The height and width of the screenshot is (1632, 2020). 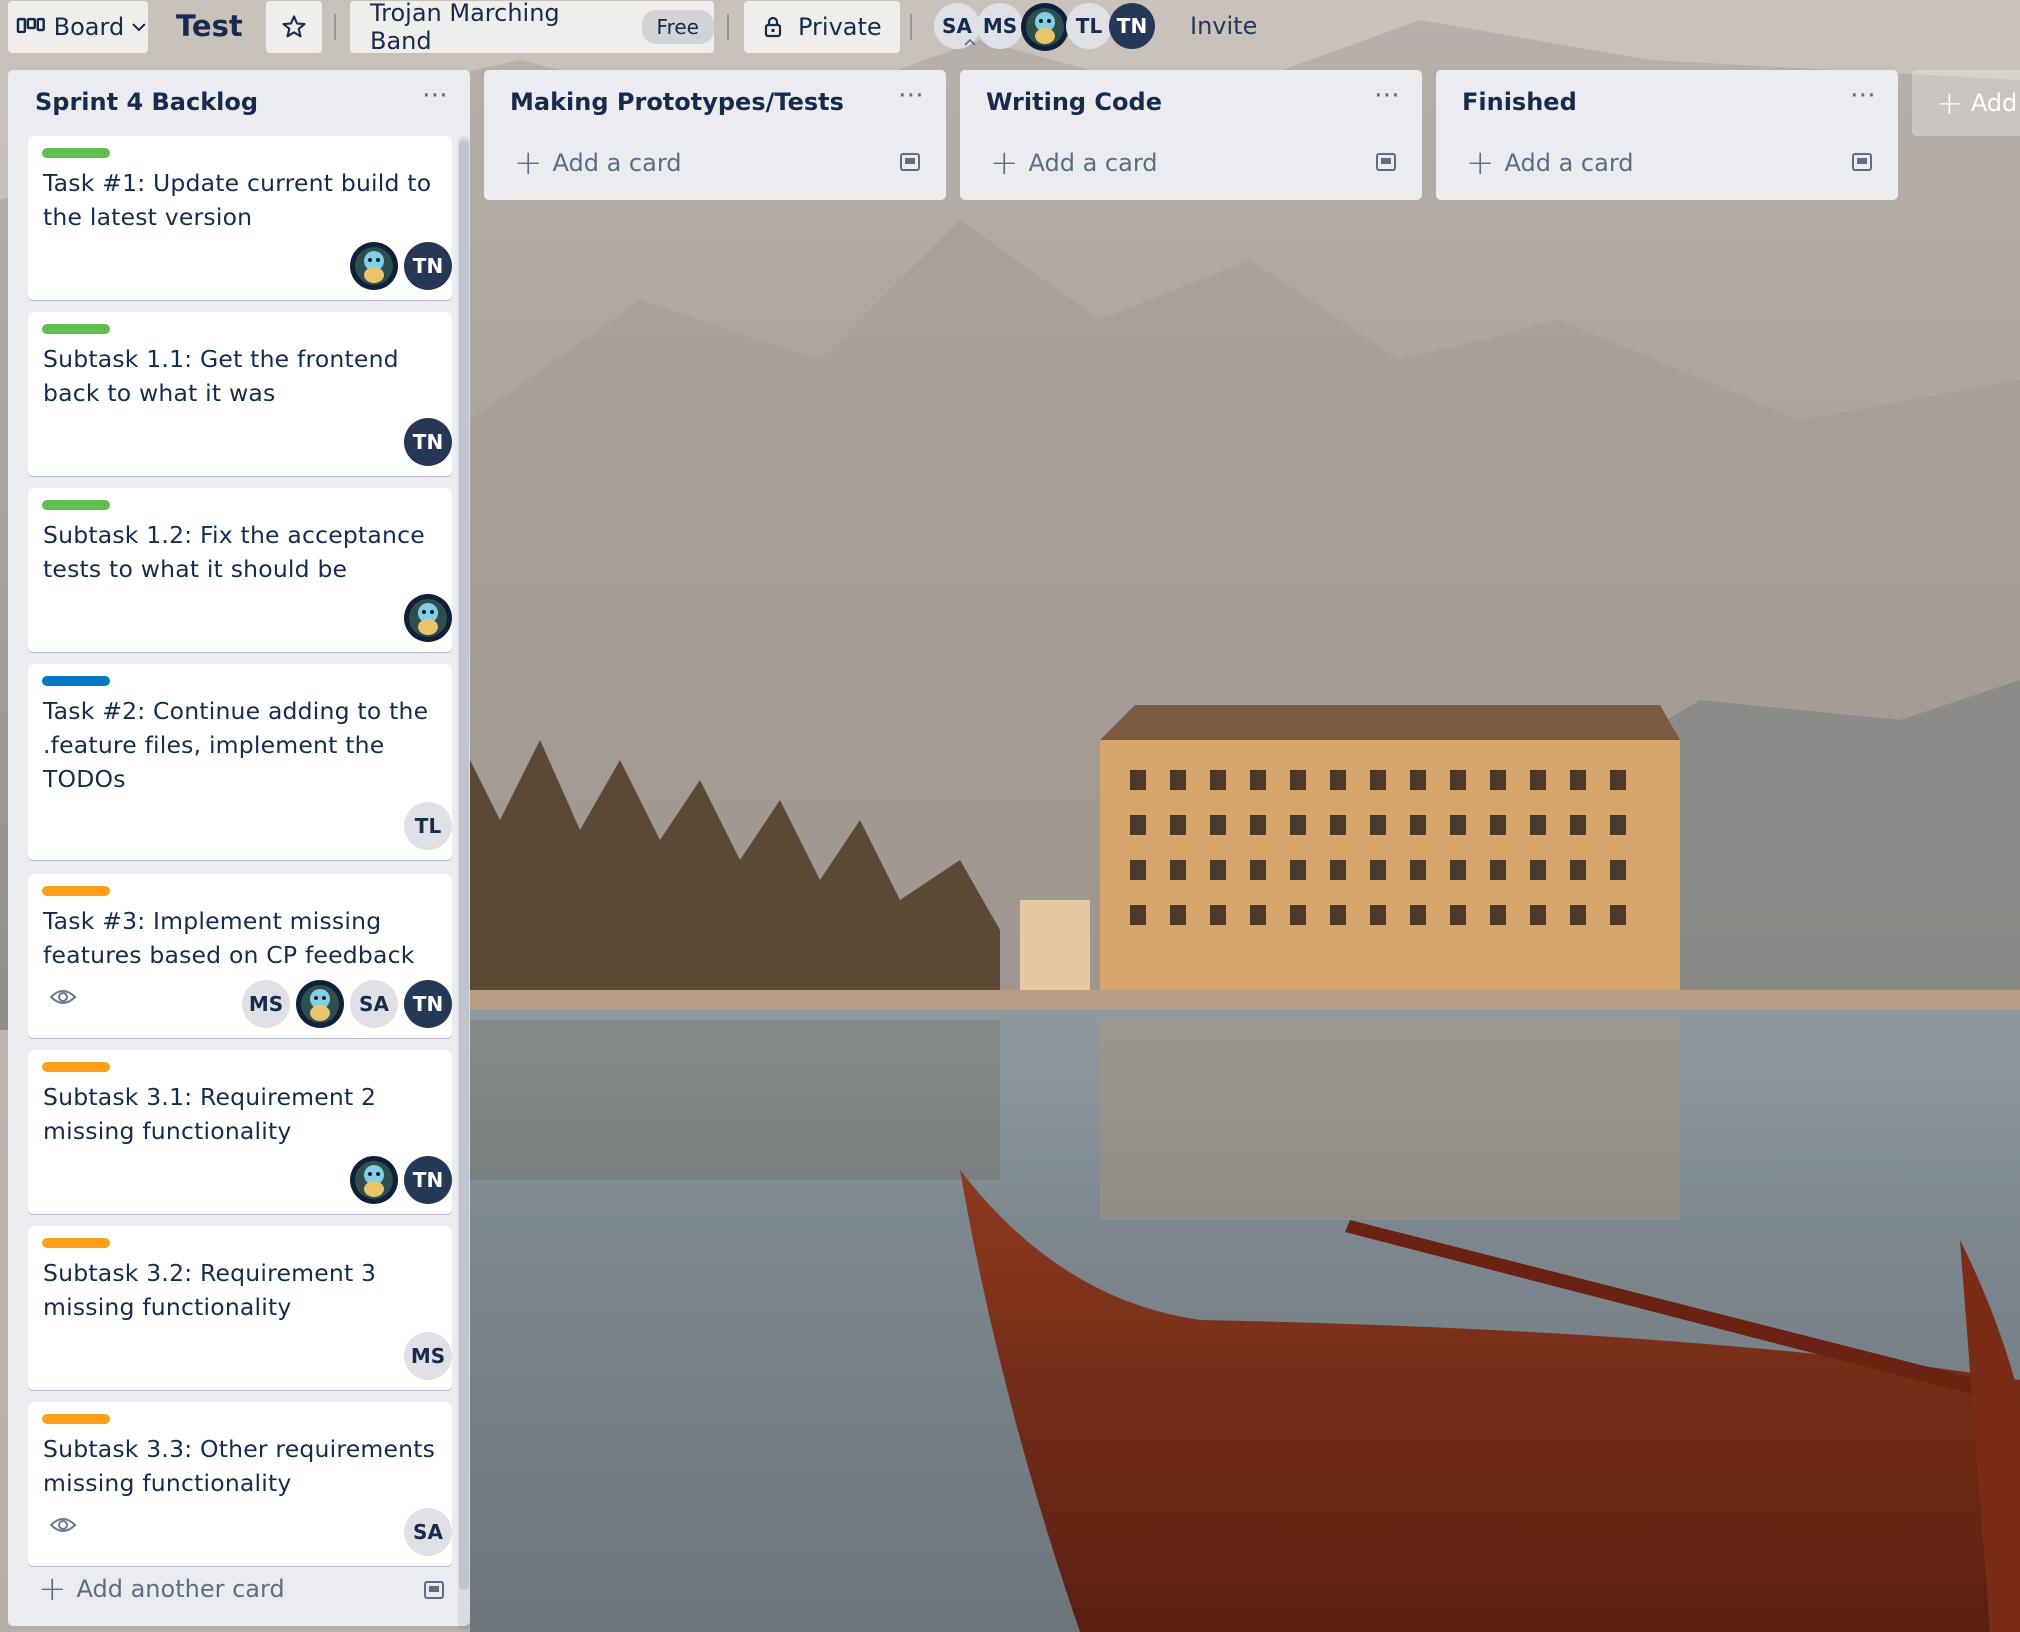 I want to click on list-title: Writing Code, so click(x=1074, y=102).